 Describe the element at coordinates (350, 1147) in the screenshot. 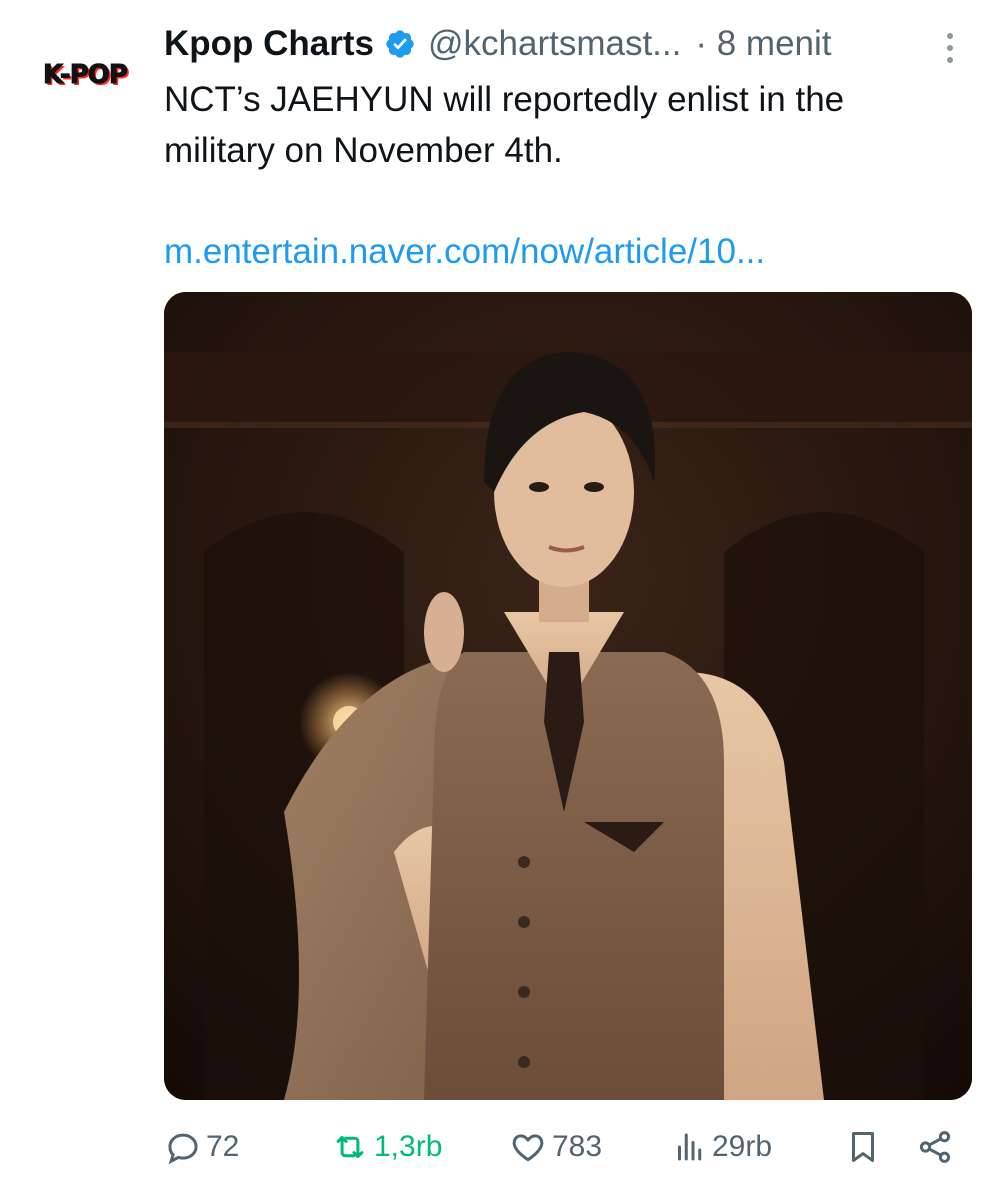

I see `retweet-icon` at that location.